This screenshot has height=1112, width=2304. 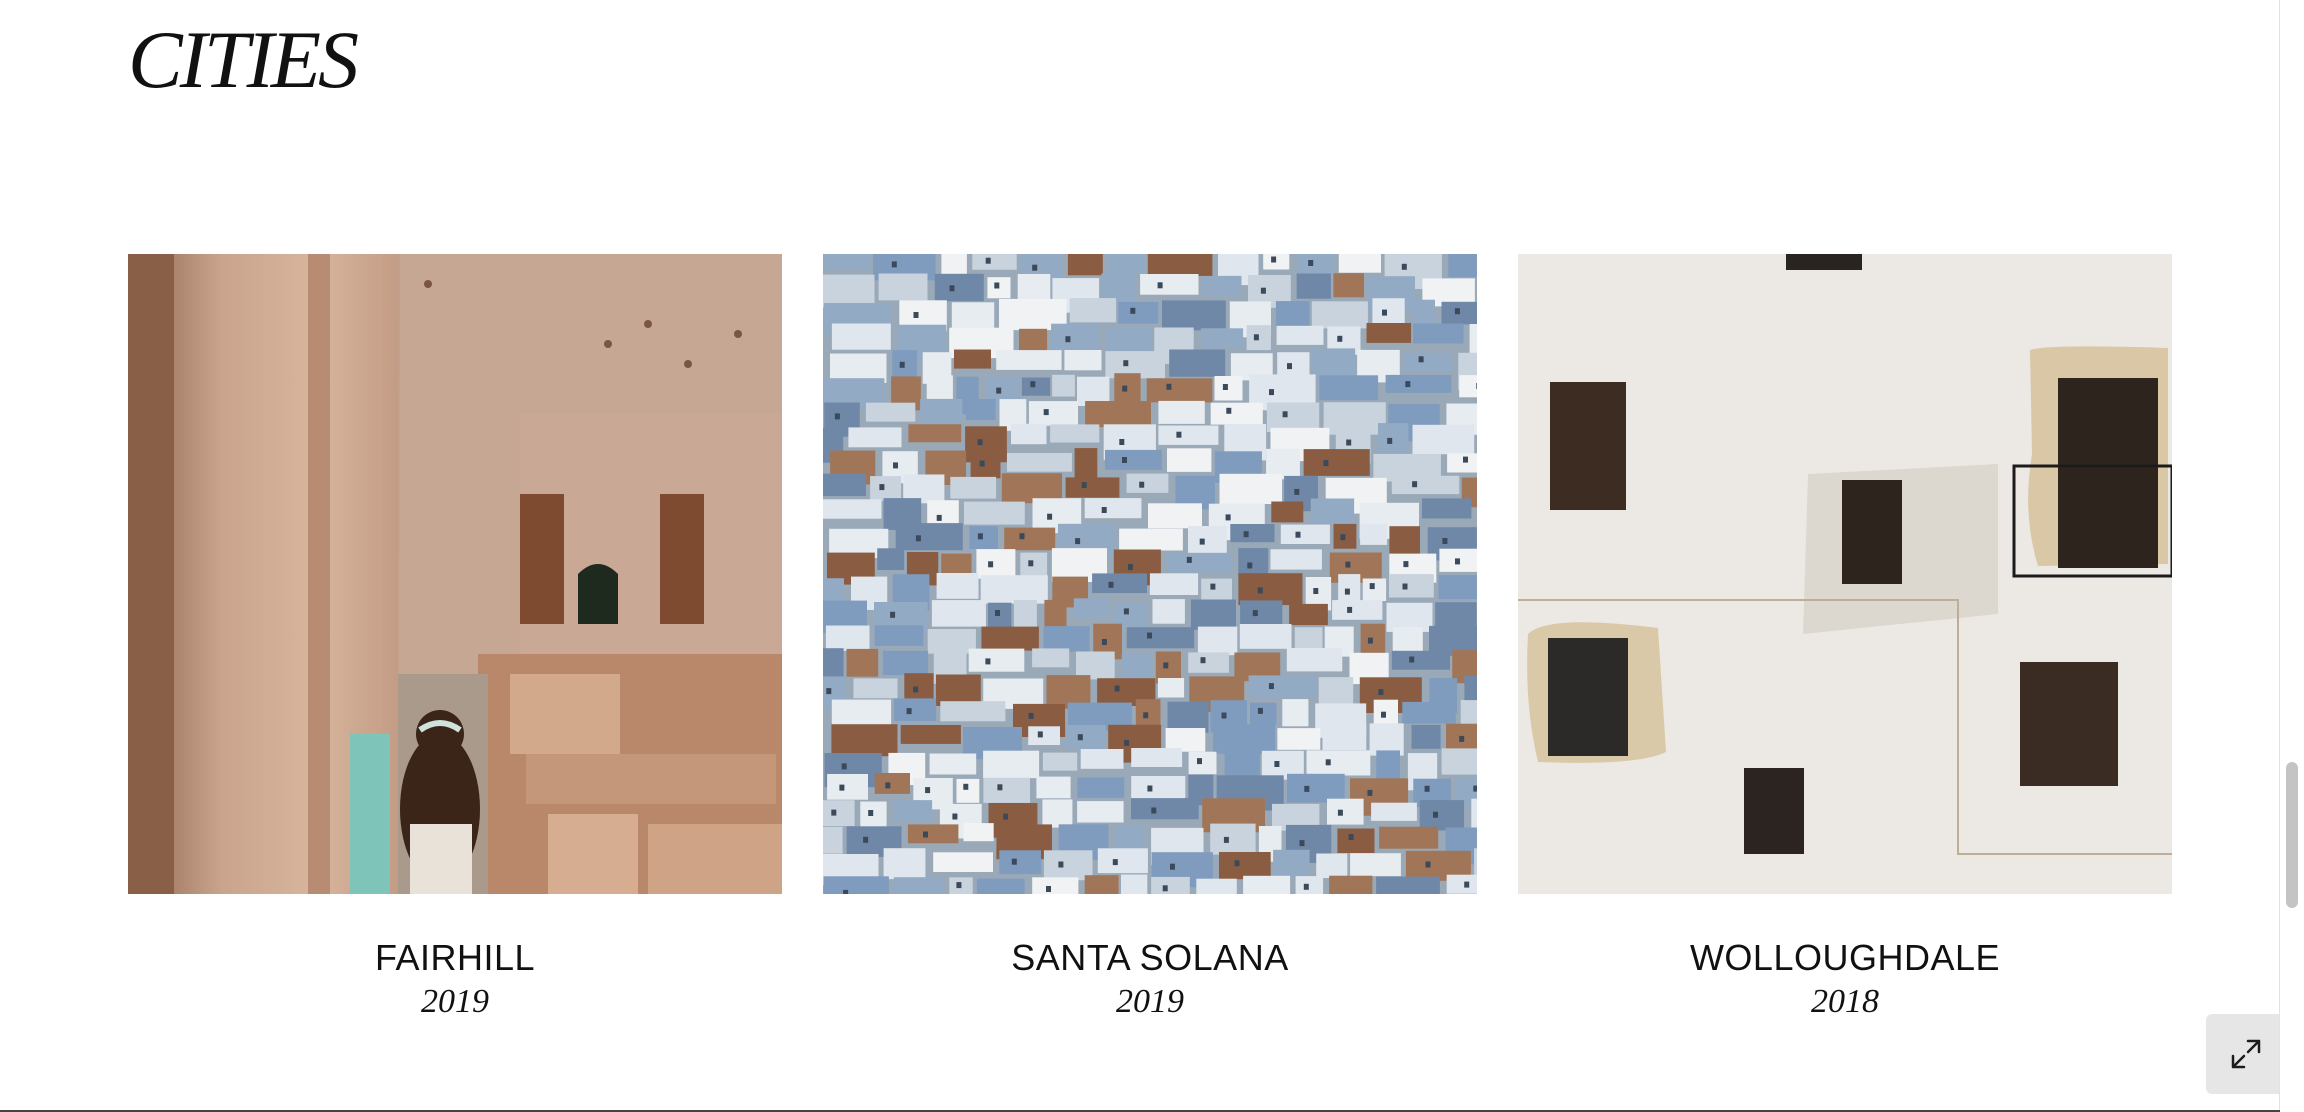 I want to click on section-title: CITIES, so click(x=243, y=59).